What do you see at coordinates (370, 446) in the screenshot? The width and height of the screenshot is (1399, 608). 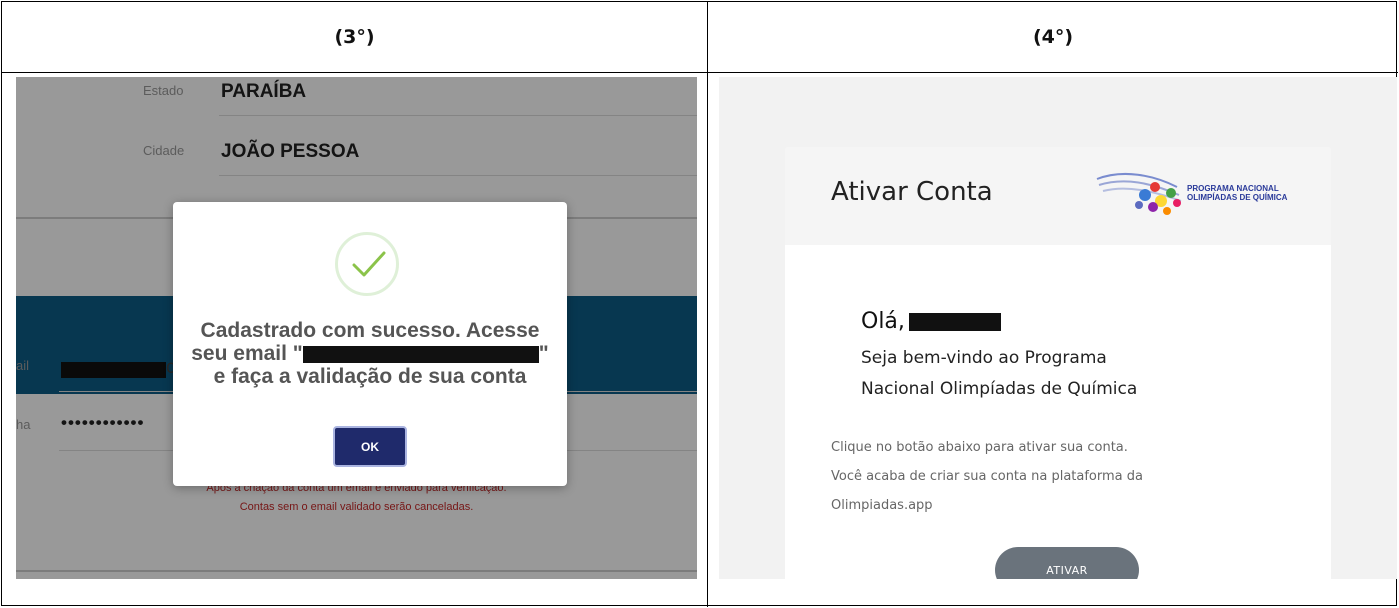 I see `ok-button: OK` at bounding box center [370, 446].